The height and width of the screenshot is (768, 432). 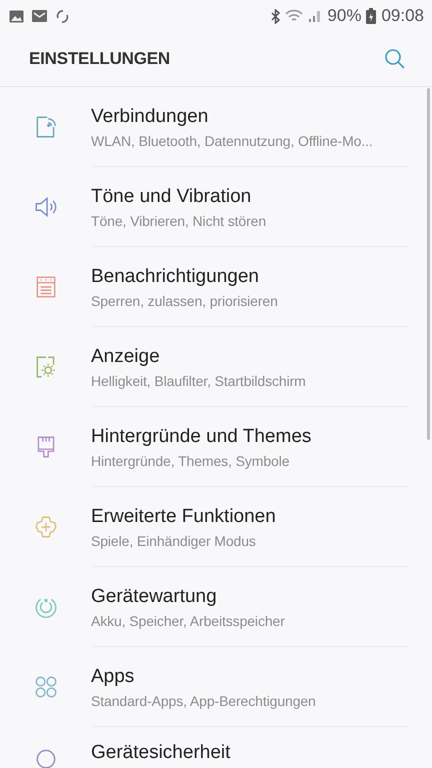 What do you see at coordinates (150, 116) in the screenshot?
I see `item-title: Verbindungen` at bounding box center [150, 116].